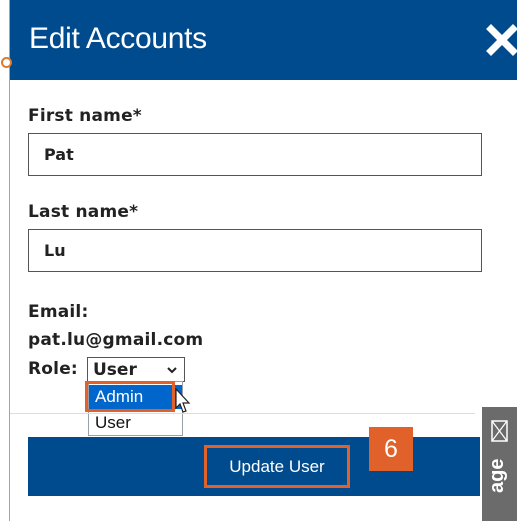 This screenshot has height=521, width=517. What do you see at coordinates (59, 154) in the screenshot?
I see `first-name-value: Pat` at bounding box center [59, 154].